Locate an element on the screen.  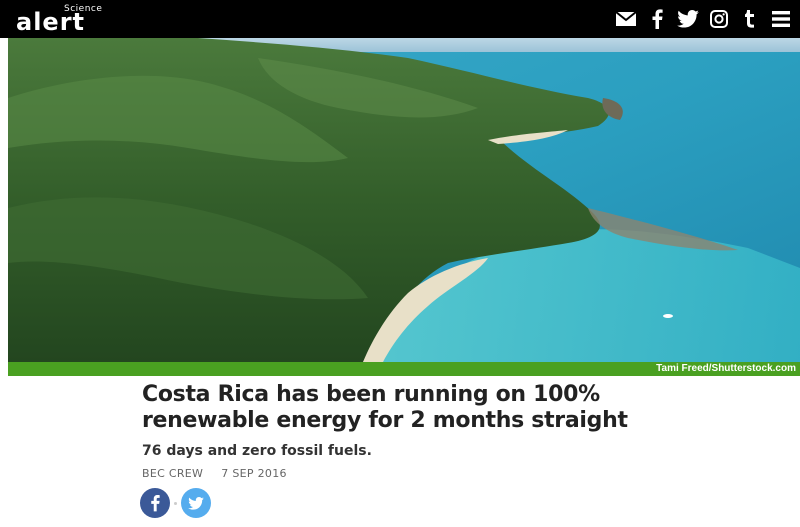
logo-main-text: alert is located at coordinates (51, 22).